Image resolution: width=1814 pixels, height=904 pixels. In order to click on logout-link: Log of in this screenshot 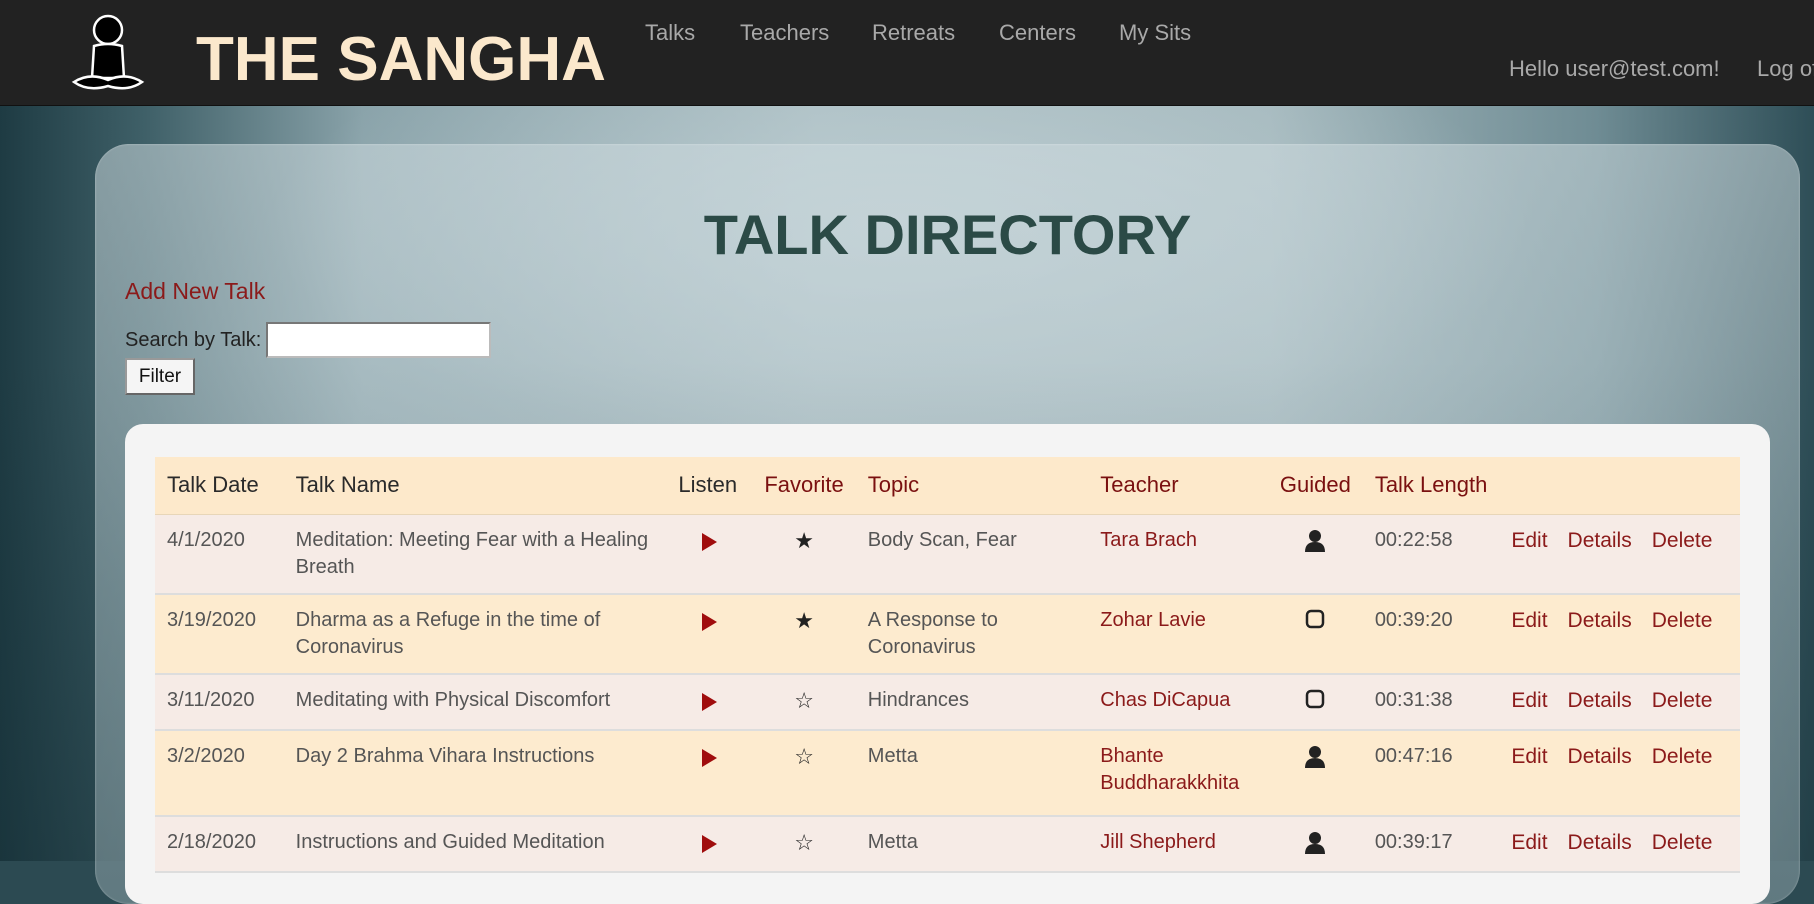, I will do `click(1785, 69)`.